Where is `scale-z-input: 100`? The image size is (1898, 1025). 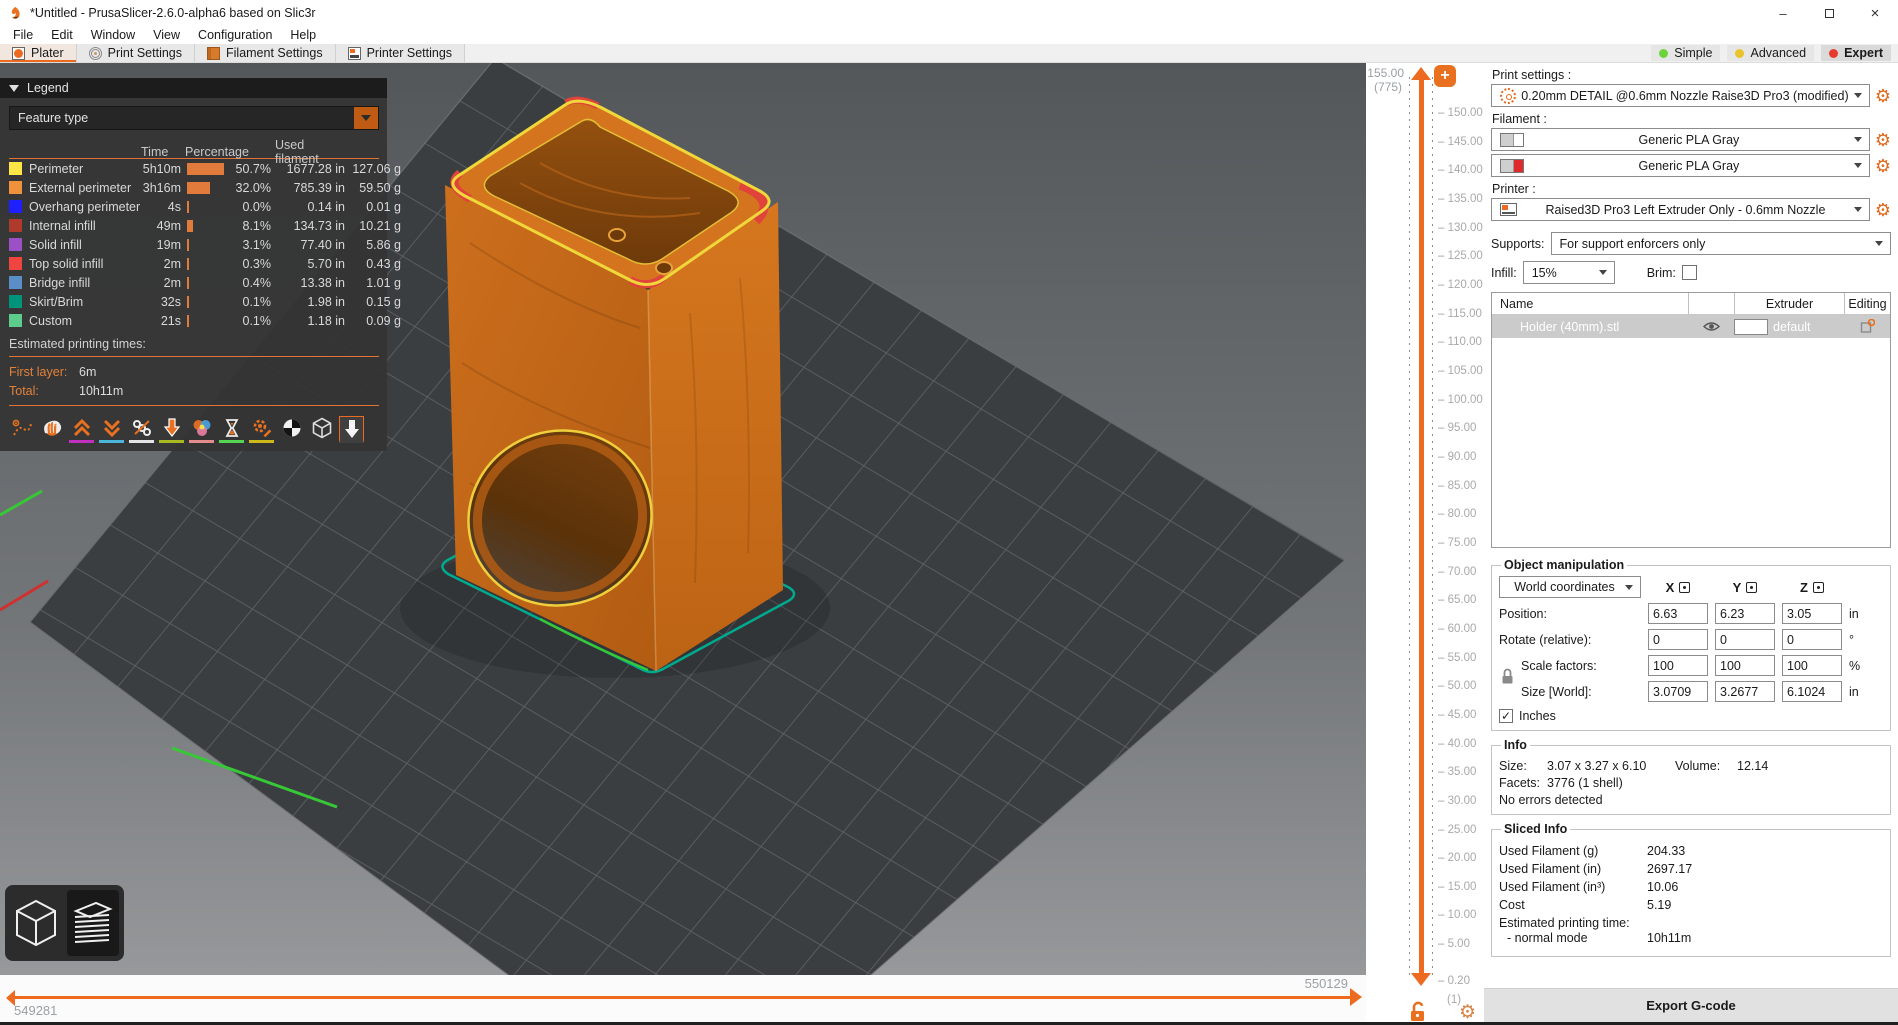
scale-z-input: 100 is located at coordinates (1812, 665).